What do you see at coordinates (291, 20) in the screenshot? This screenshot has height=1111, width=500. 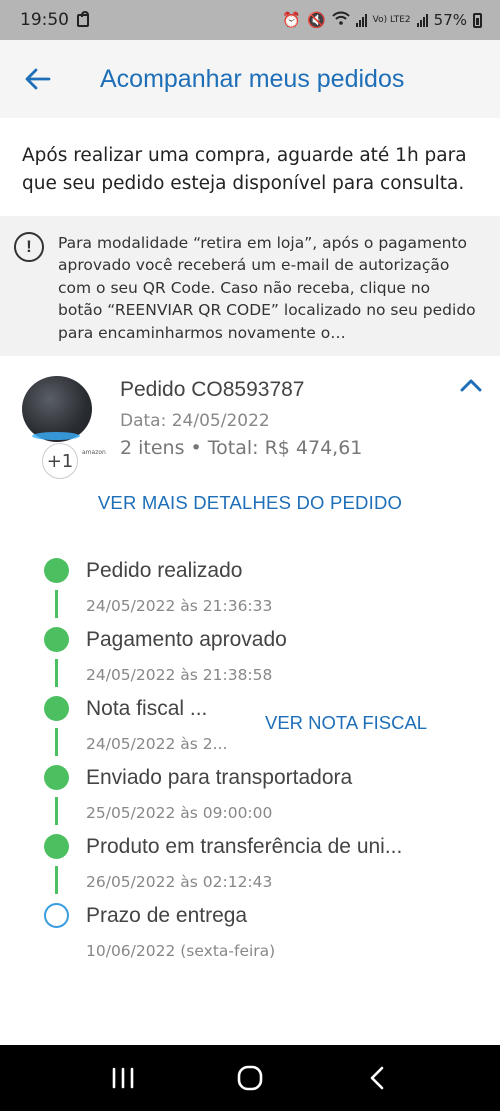 I see `alarm-icon: ⏰` at bounding box center [291, 20].